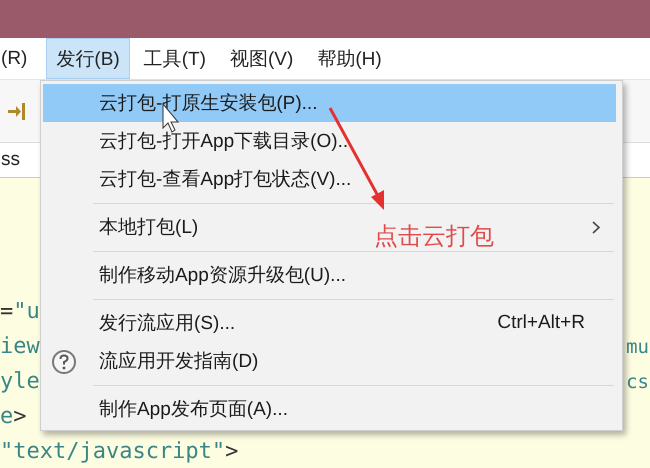  Describe the element at coordinates (20, 346) in the screenshot. I see `code-text: iew` at that location.